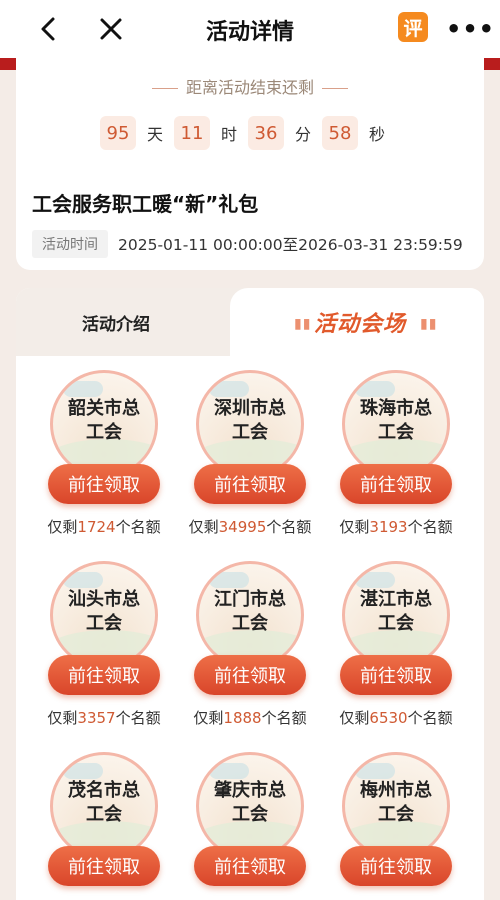 The height and width of the screenshot is (900, 500). I want to click on more-icon: •••, so click(470, 29).